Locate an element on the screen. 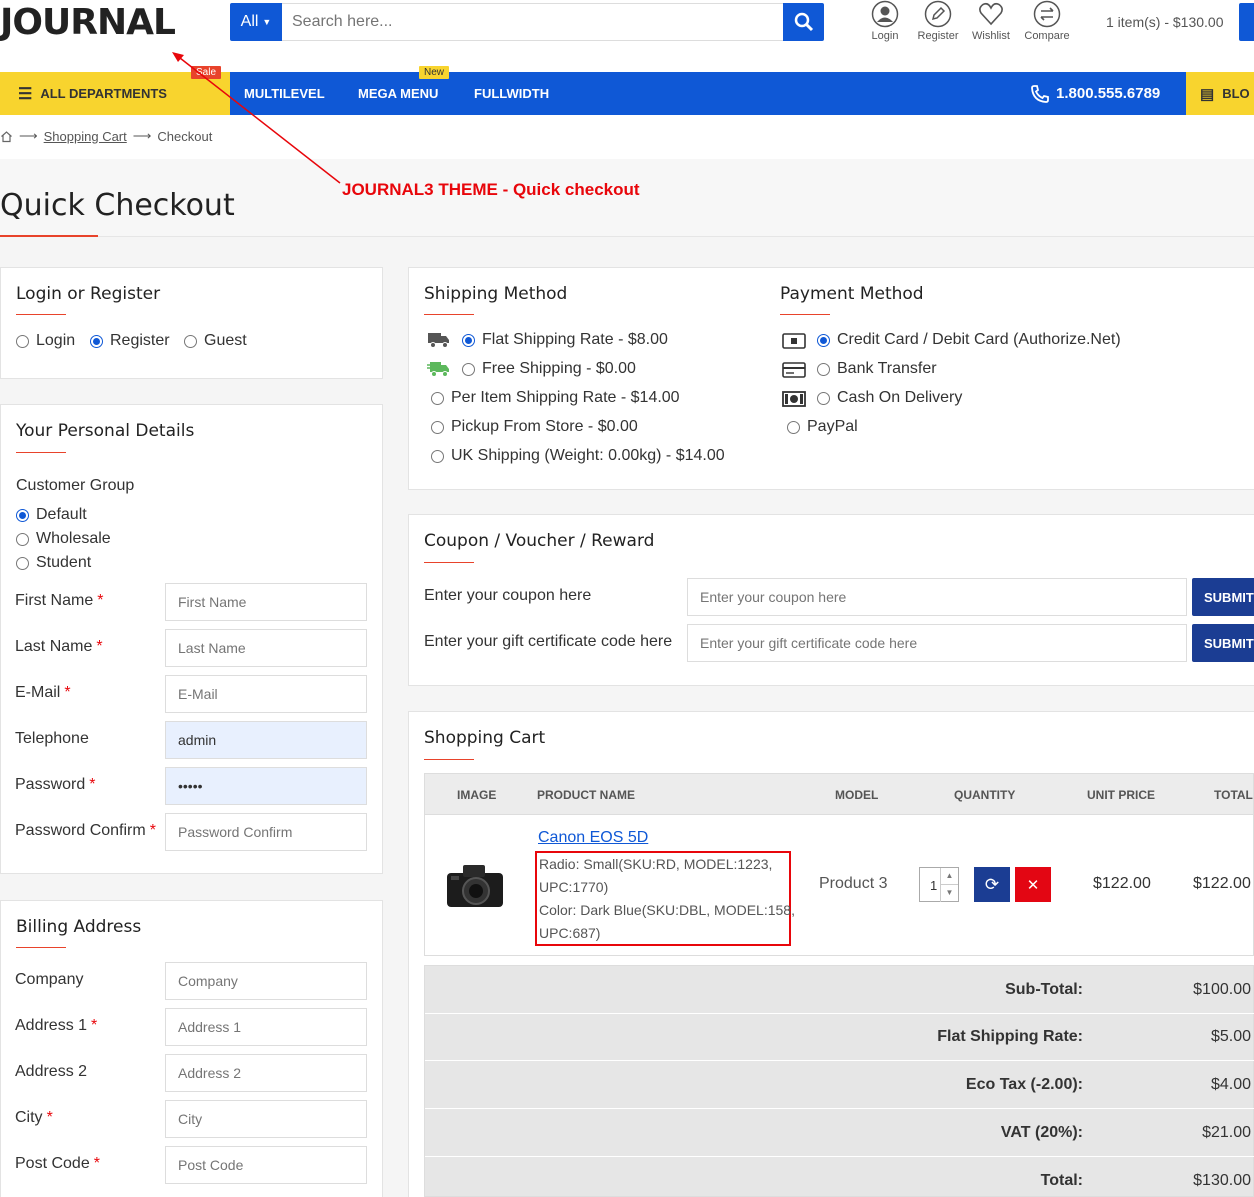  radio-per-item is located at coordinates (437, 398).